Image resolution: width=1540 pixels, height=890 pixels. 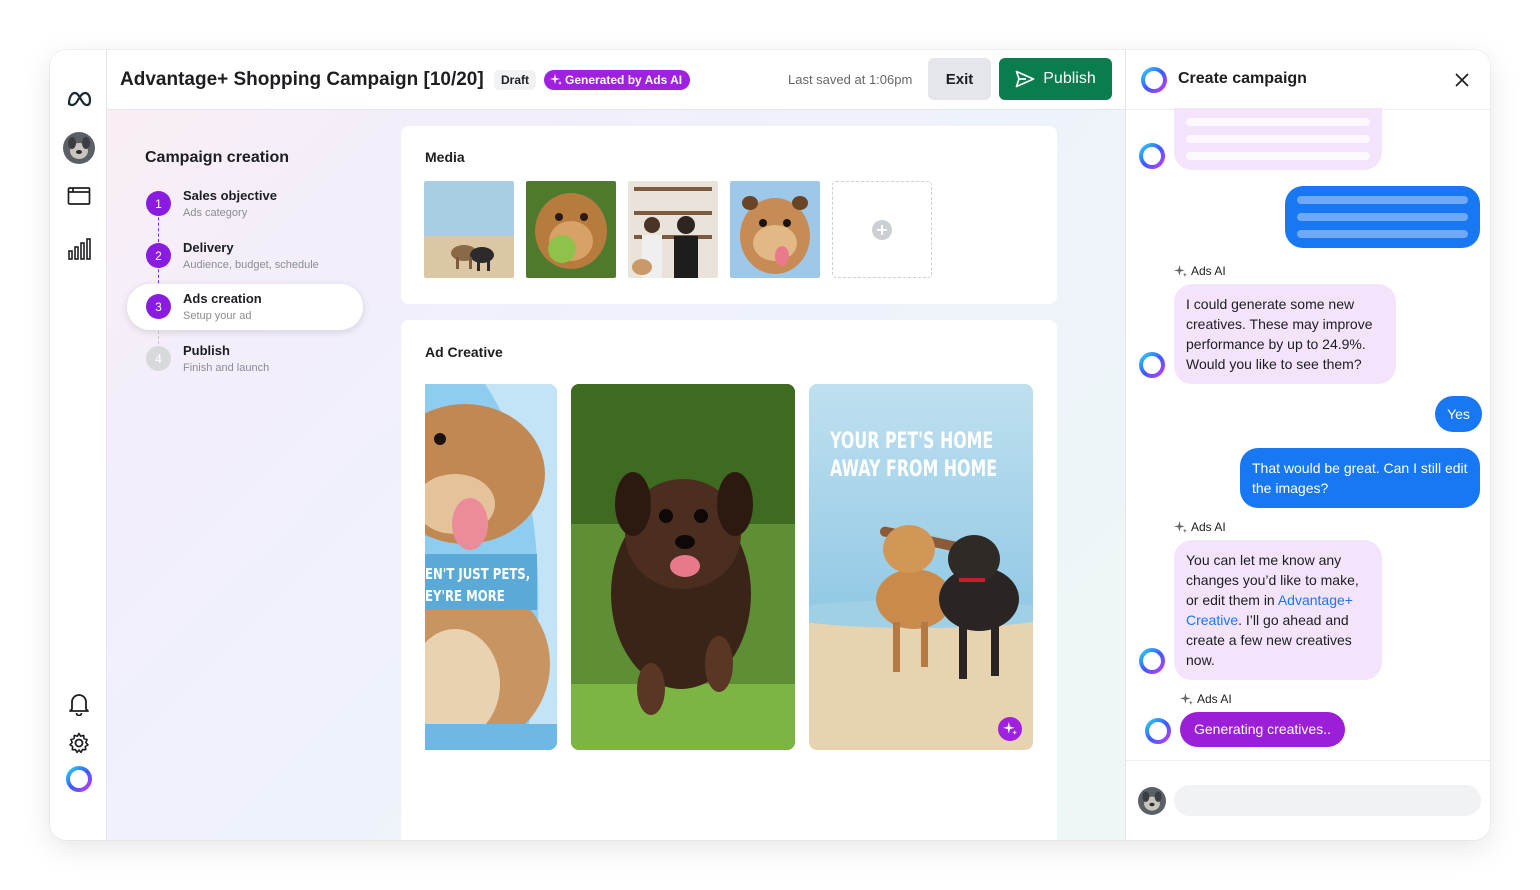 I want to click on creative-dogs-with-stick: YOUR PET'S HOME AWAY FROM HOME, so click(x=921, y=567).